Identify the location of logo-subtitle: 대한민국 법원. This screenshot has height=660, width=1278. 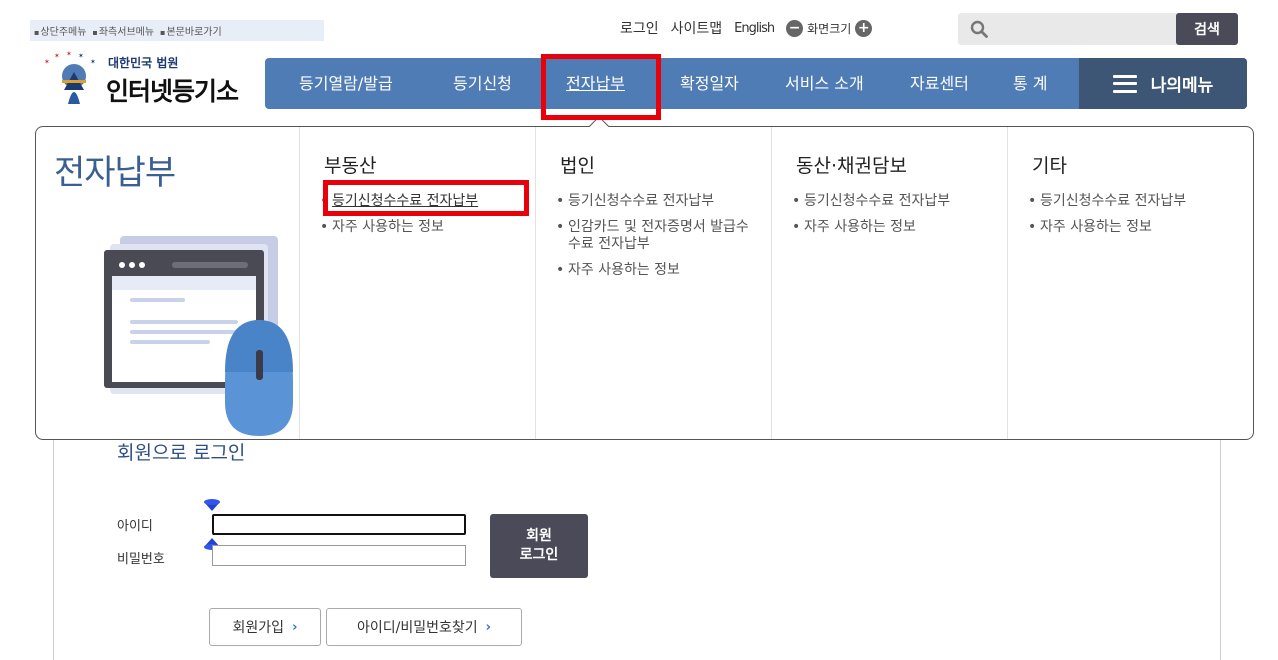
(143, 63).